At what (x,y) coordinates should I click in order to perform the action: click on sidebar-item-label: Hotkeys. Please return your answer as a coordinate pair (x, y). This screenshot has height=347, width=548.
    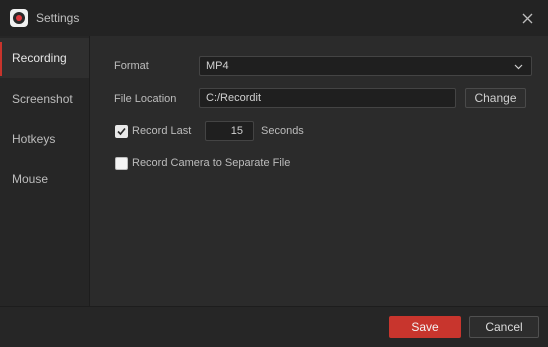
    Looking at the image, I should click on (34, 139).